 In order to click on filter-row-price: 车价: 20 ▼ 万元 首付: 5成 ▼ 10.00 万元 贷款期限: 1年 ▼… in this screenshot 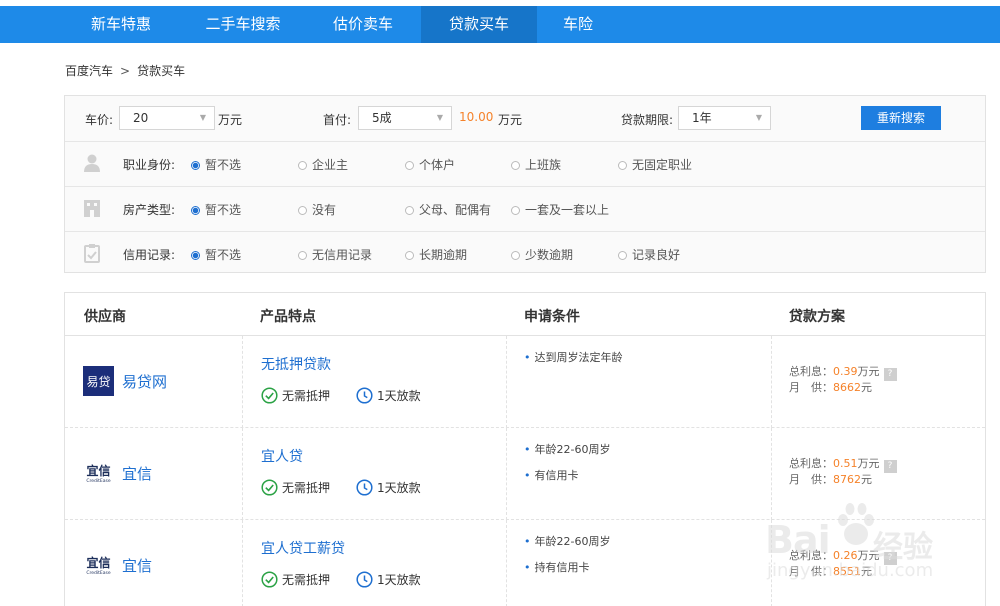, I will do `click(525, 118)`.